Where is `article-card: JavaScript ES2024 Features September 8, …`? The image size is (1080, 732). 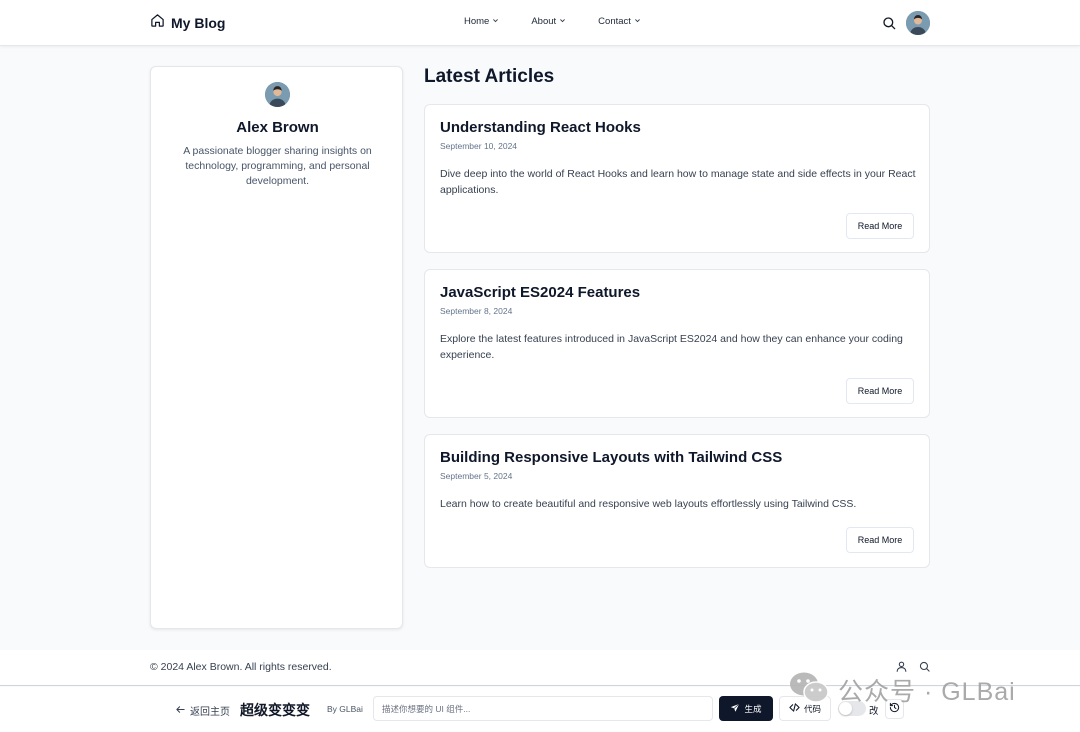
article-card: JavaScript ES2024 Features September 8, … is located at coordinates (677, 343).